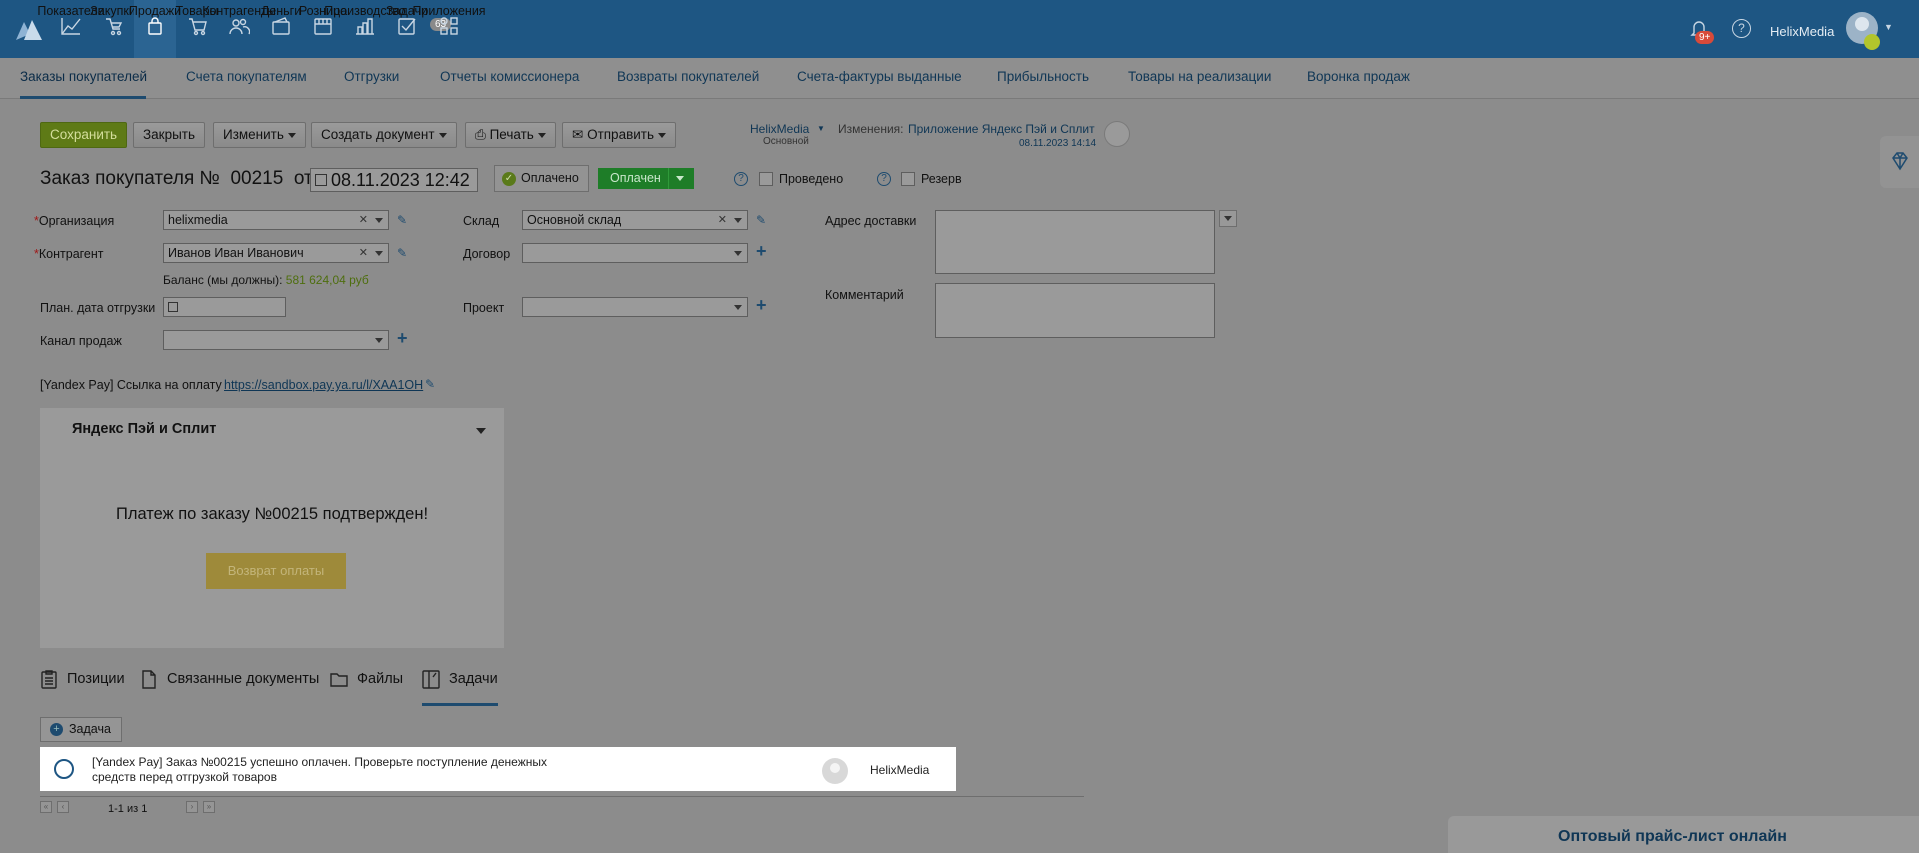  I want to click on nav-item-dashboard: Показатели, so click(71, 29).